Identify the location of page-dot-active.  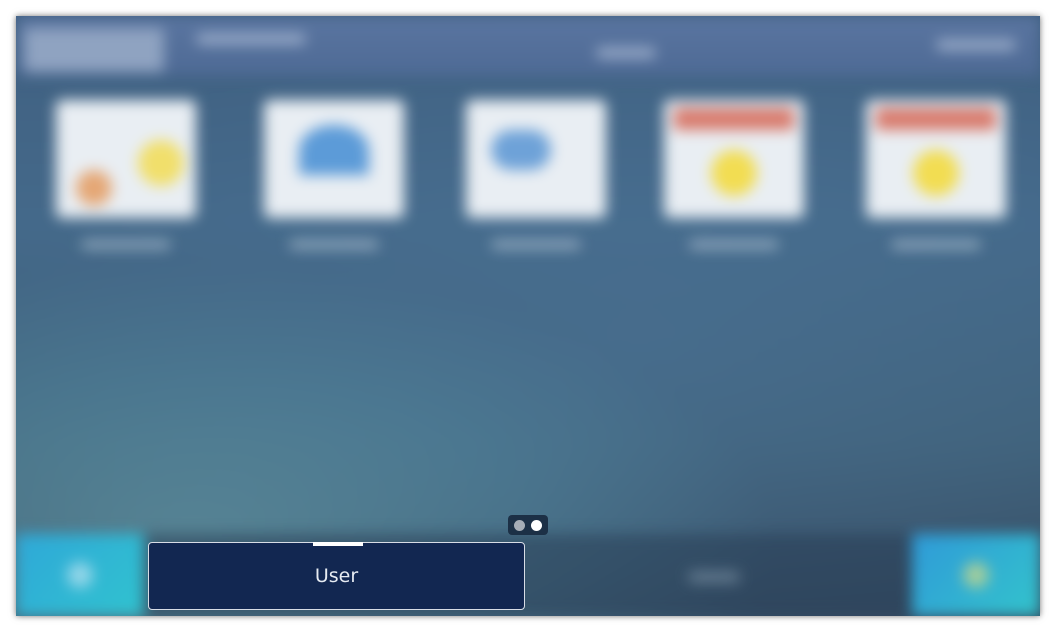
(536, 525).